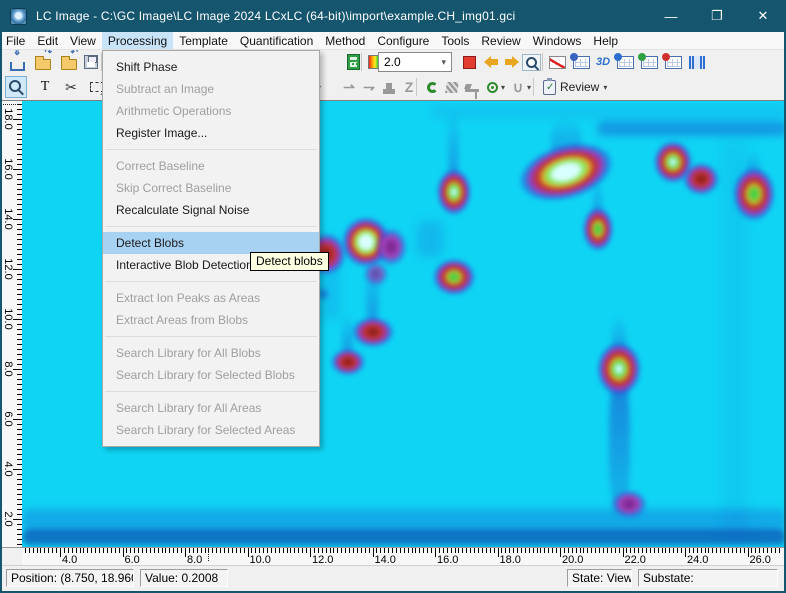 The image size is (786, 593). I want to click on menu-item-search-library-for-selected-areas: Search Library for Selected Areas, so click(211, 430).